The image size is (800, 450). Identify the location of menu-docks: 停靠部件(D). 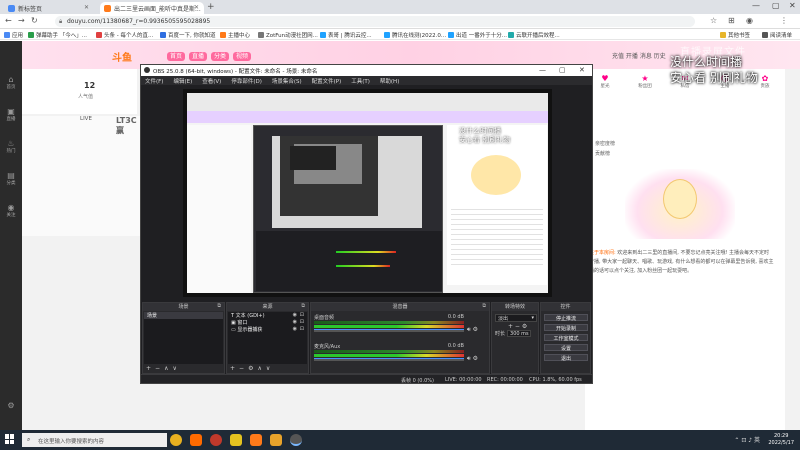
(246, 82).